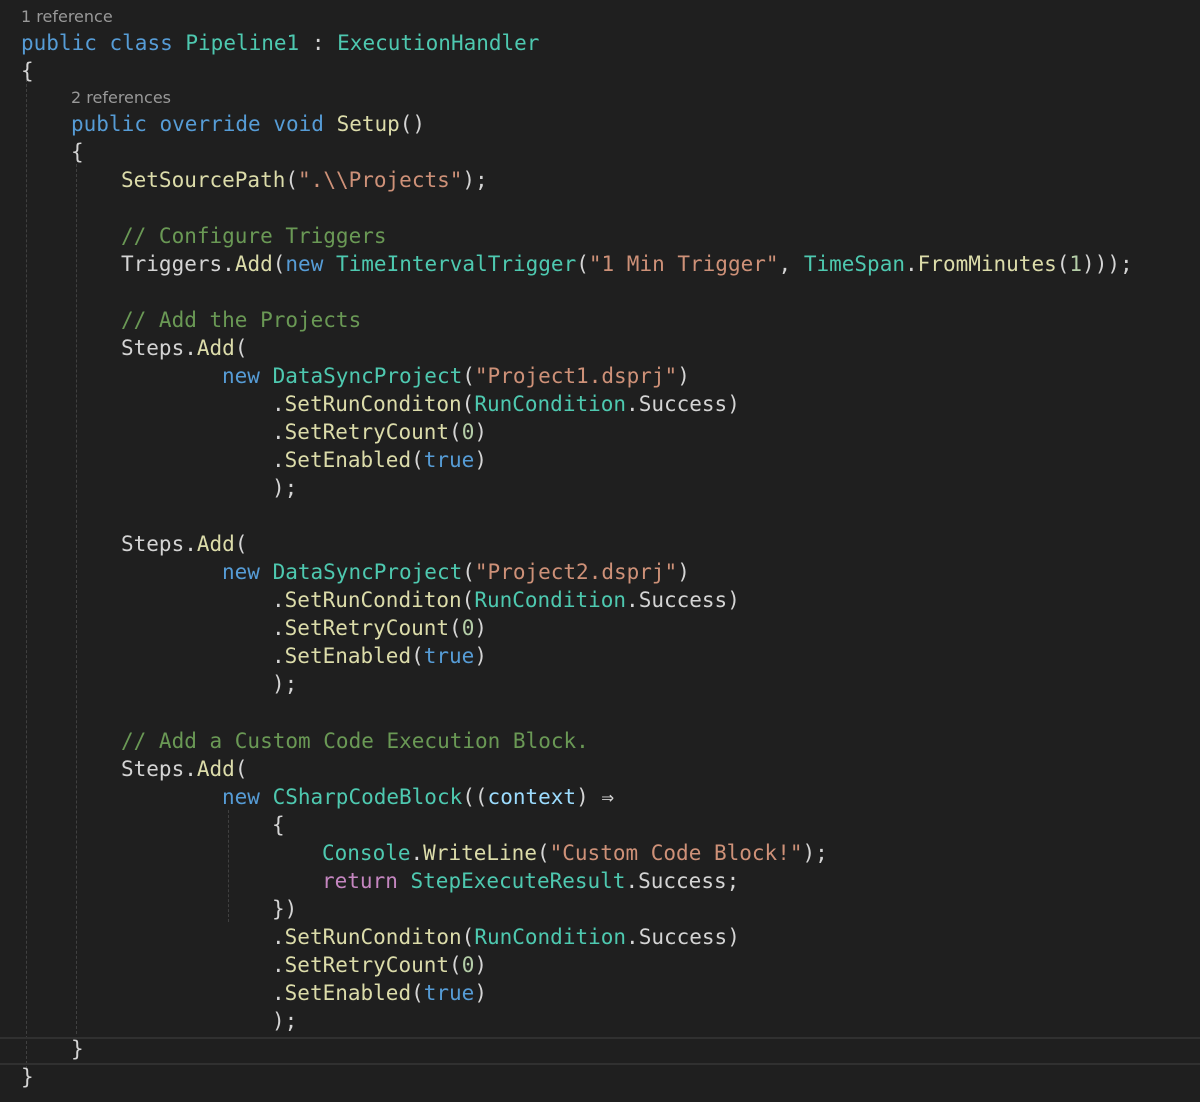  What do you see at coordinates (278, 825) in the screenshot?
I see `code-line-lambda-open-brace: {` at bounding box center [278, 825].